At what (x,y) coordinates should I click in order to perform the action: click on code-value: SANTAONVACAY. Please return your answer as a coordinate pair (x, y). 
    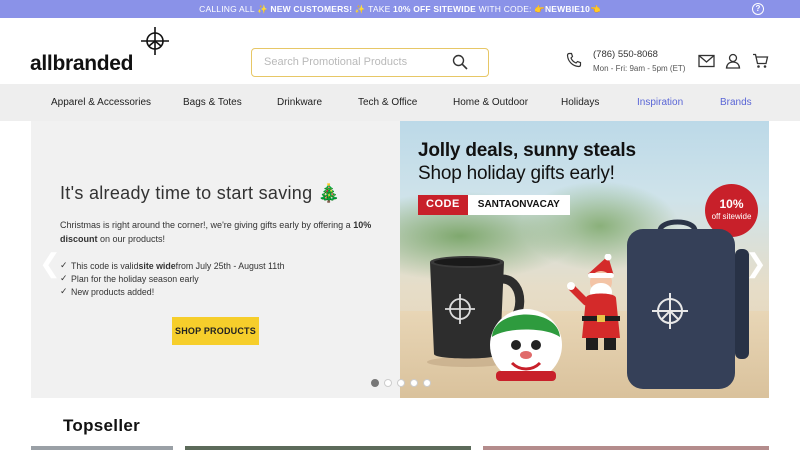
    Looking at the image, I should click on (518, 205).